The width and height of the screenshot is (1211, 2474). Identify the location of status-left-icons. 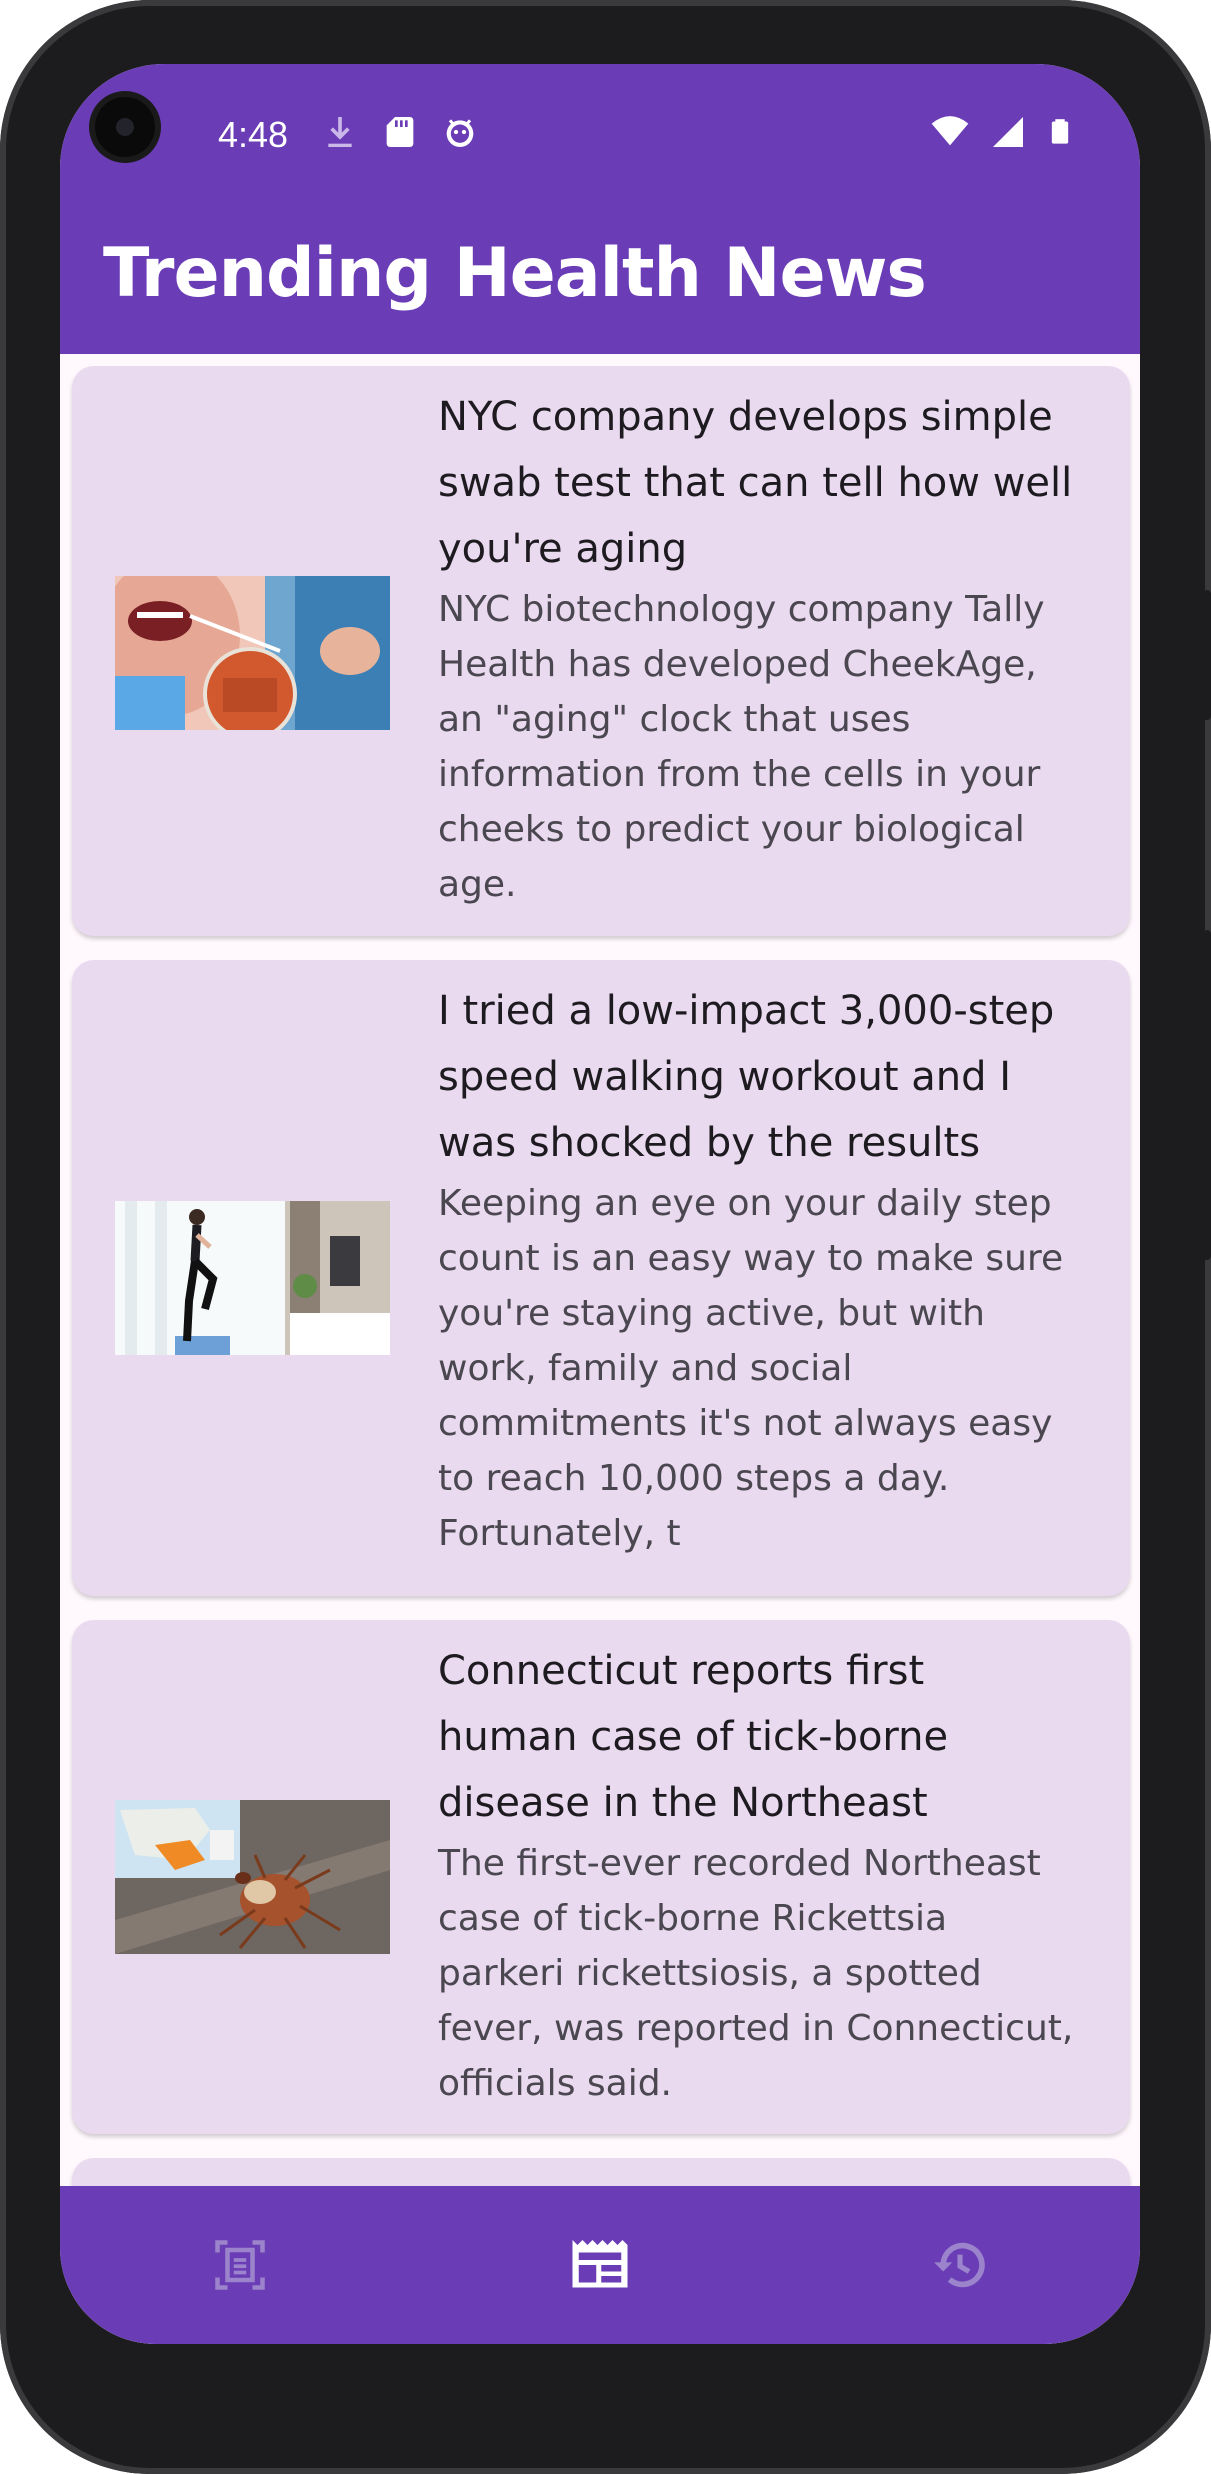
(400, 132).